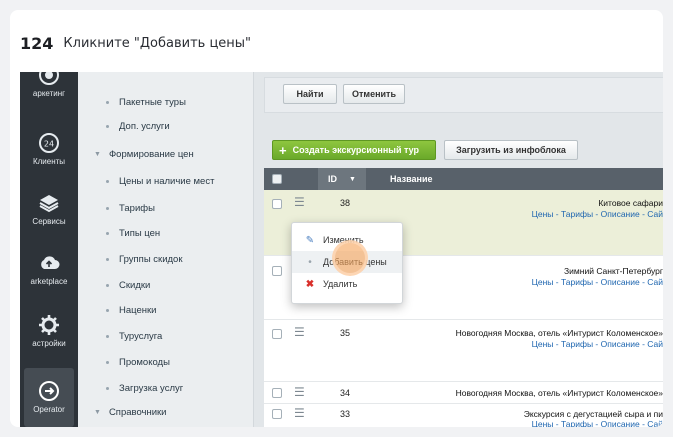 Image resolution: width=673 pixels, height=437 pixels. I want to click on add-excursion-tour-button: + Создать экскурсионный тур, so click(354, 150).